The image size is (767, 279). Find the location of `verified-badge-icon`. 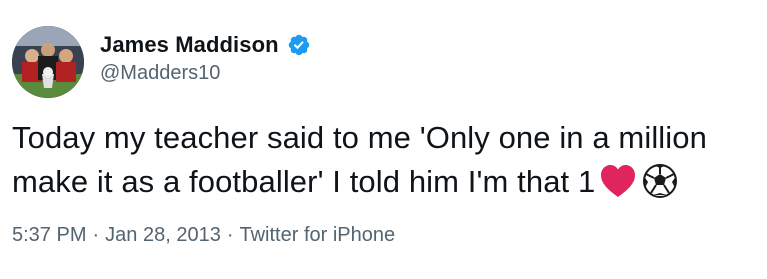

verified-badge-icon is located at coordinates (298, 45).